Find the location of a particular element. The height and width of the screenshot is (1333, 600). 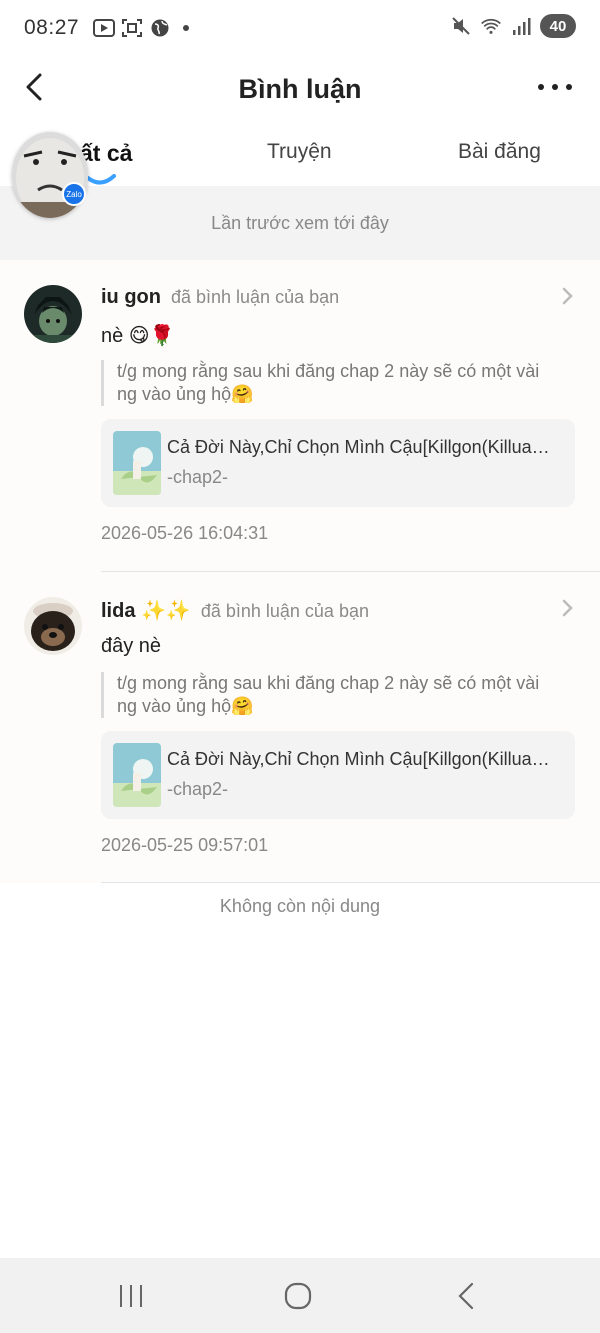

recent-apps-button is located at coordinates (131, 1296).